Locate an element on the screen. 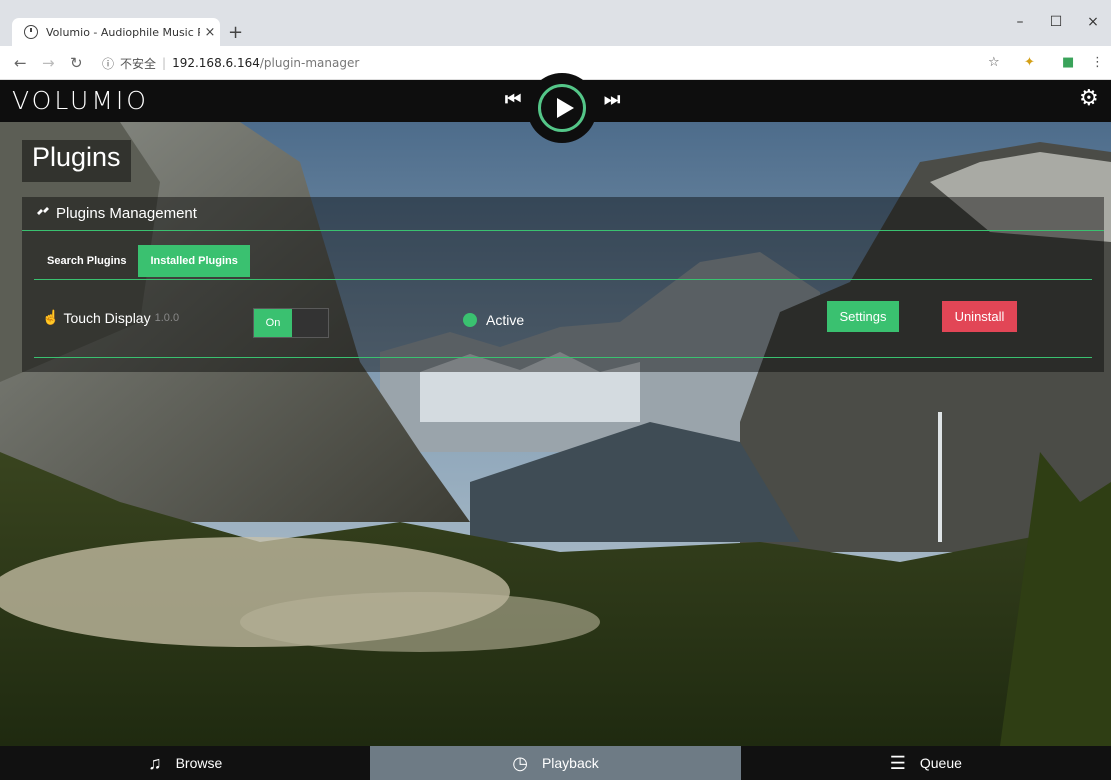 The image size is (1111, 780). plugin-version: 1.0.0 is located at coordinates (167, 317).